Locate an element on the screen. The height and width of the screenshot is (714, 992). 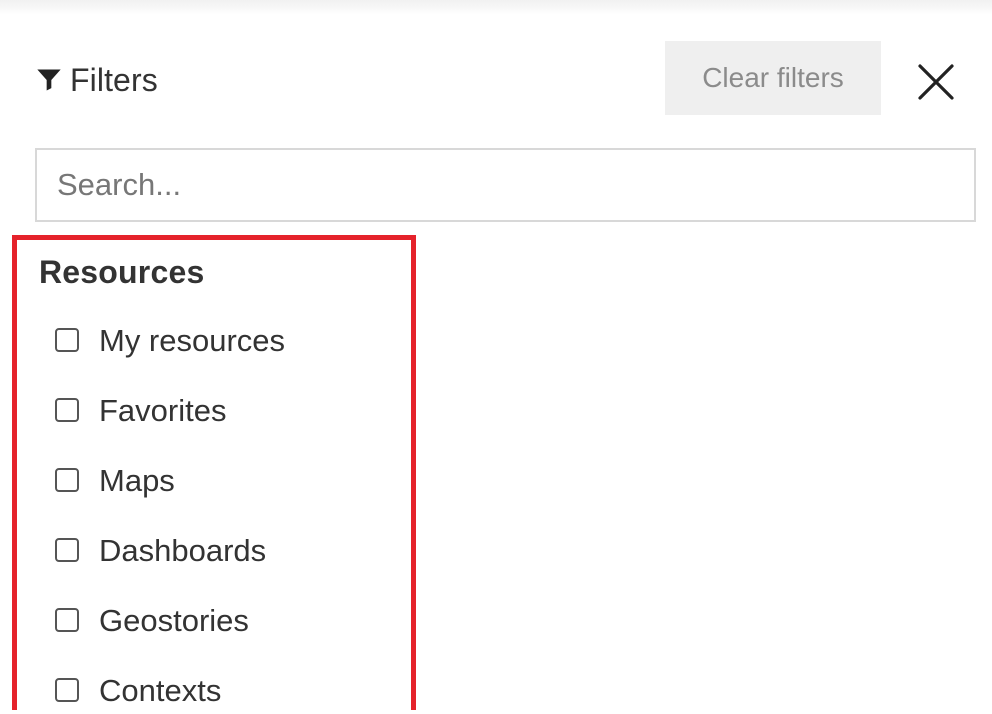
filter-option-contexts: Contexts is located at coordinates (138, 690).